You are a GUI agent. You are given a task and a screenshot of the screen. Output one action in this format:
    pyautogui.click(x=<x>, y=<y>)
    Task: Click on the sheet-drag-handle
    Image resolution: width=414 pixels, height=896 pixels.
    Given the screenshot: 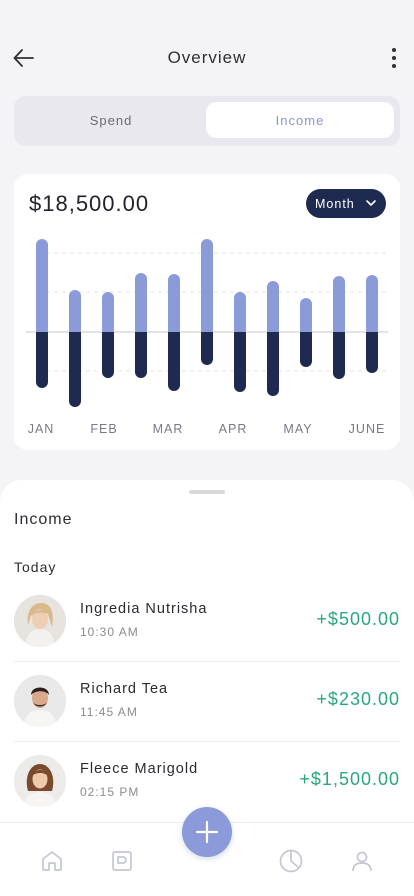 What is the action you would take?
    pyautogui.click(x=207, y=492)
    